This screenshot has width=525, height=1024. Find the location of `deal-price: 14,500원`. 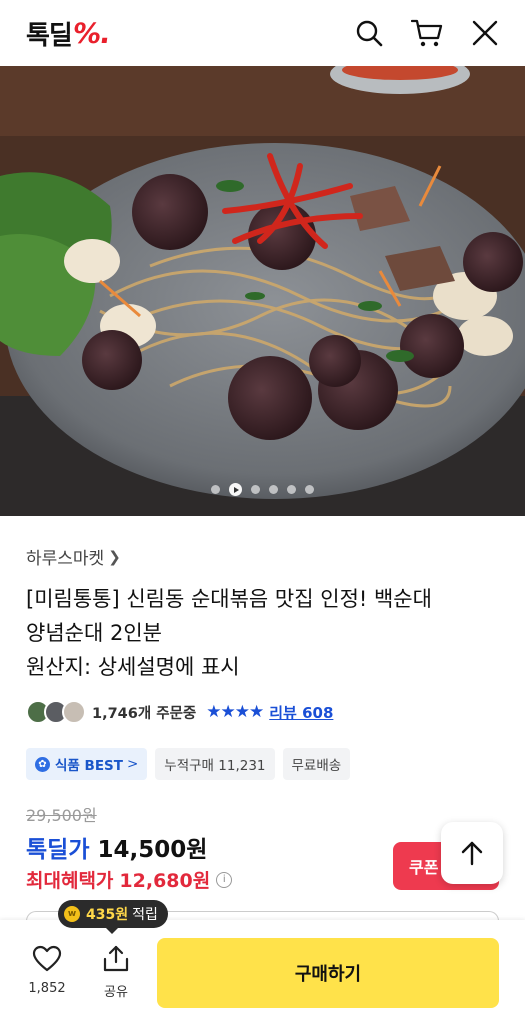

deal-price: 14,500원 is located at coordinates (152, 850).